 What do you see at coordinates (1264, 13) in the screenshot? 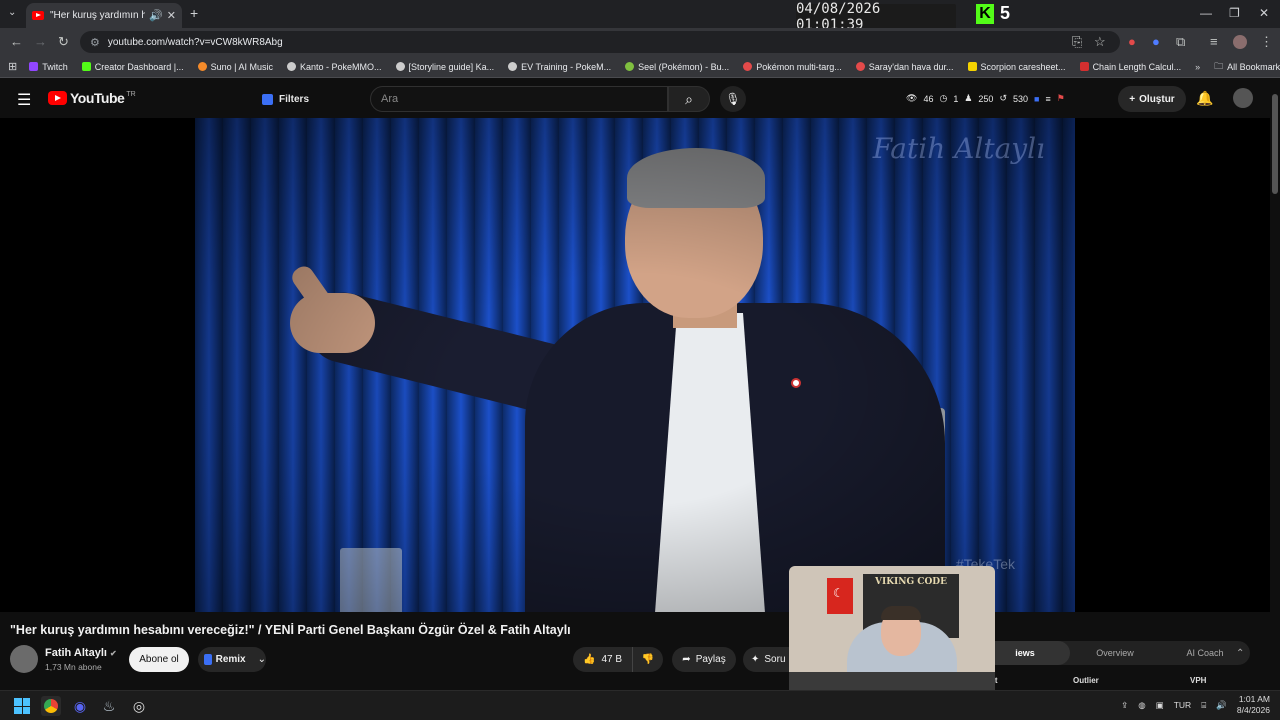
I see `close-window-icon: ✕` at bounding box center [1264, 13].